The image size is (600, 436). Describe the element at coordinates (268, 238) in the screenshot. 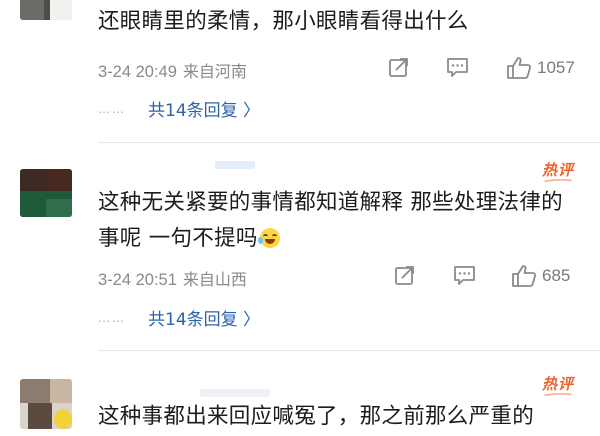

I see `laugh-cry-emoji-icon` at that location.